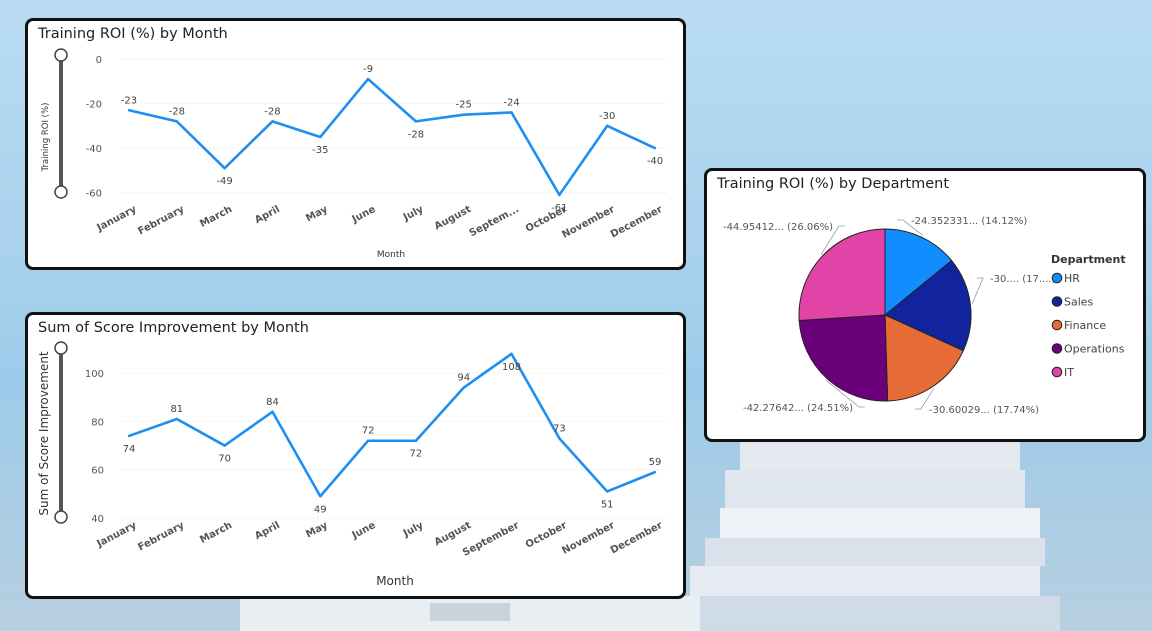  What do you see at coordinates (655, 462) in the screenshot?
I see `data-label: 59` at bounding box center [655, 462].